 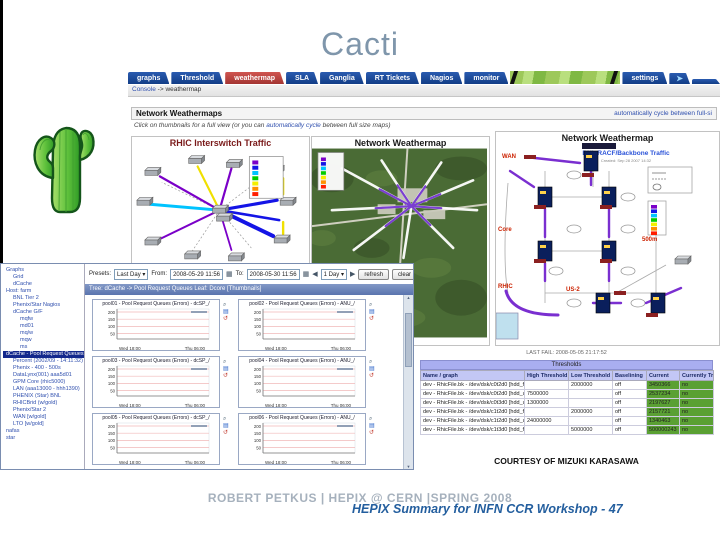 I want to click on tab-nagios: Nagios, so click(x=441, y=78).